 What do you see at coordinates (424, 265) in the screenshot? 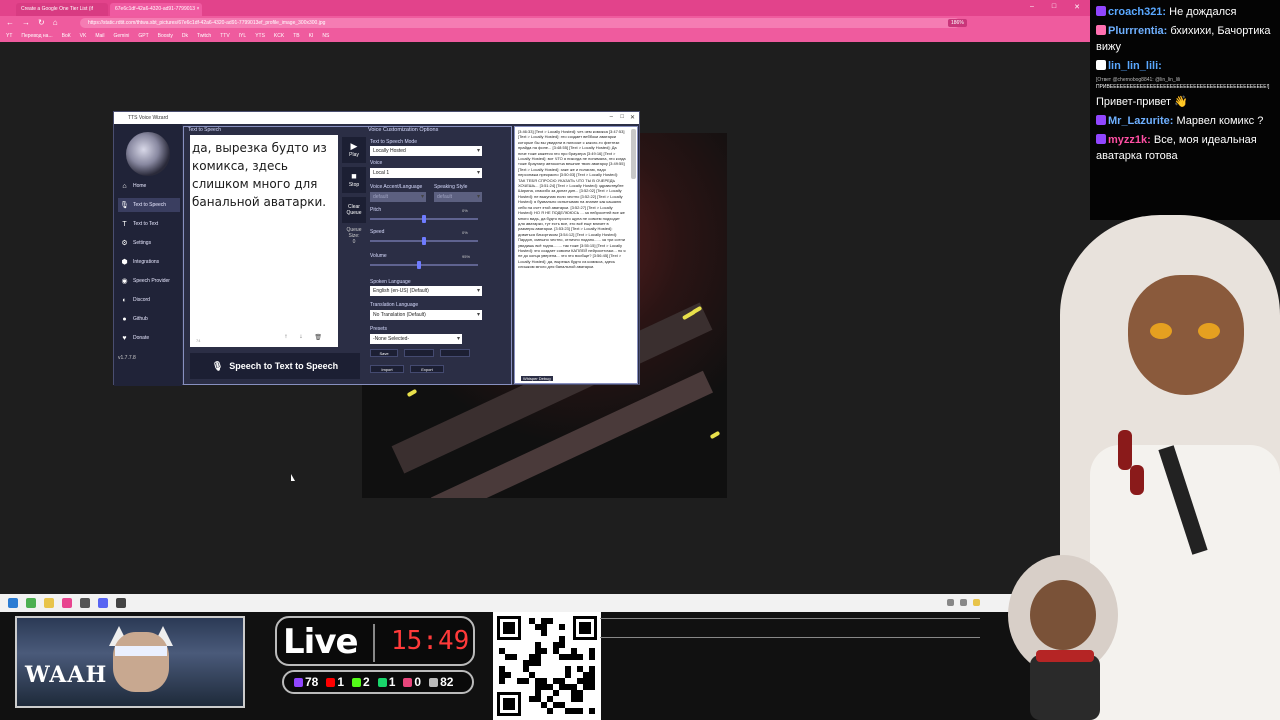
I see `volume-slider` at bounding box center [424, 265].